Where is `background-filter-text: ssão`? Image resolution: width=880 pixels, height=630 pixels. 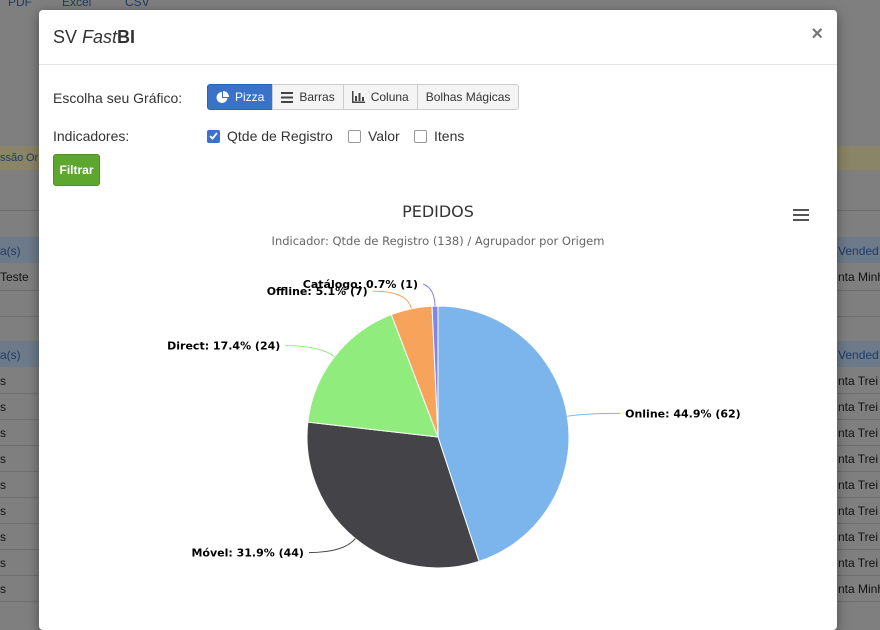
background-filter-text: ssão is located at coordinates (12, 158).